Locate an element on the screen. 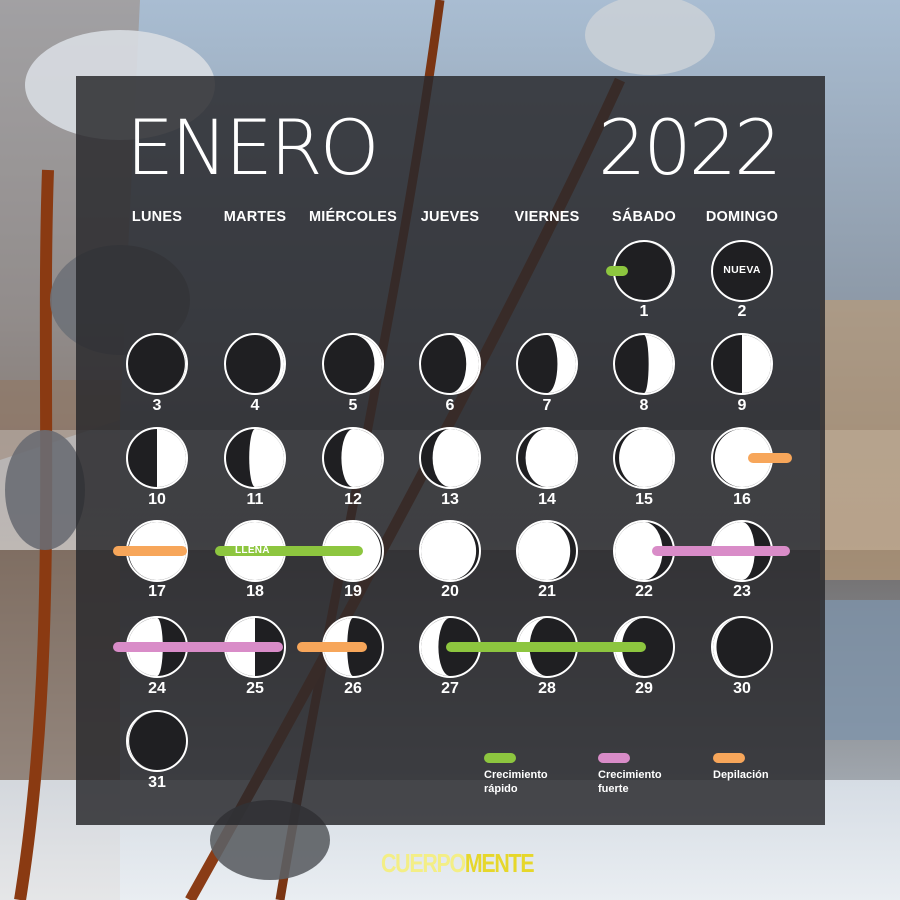  day-number: 4 is located at coordinates (255, 405).